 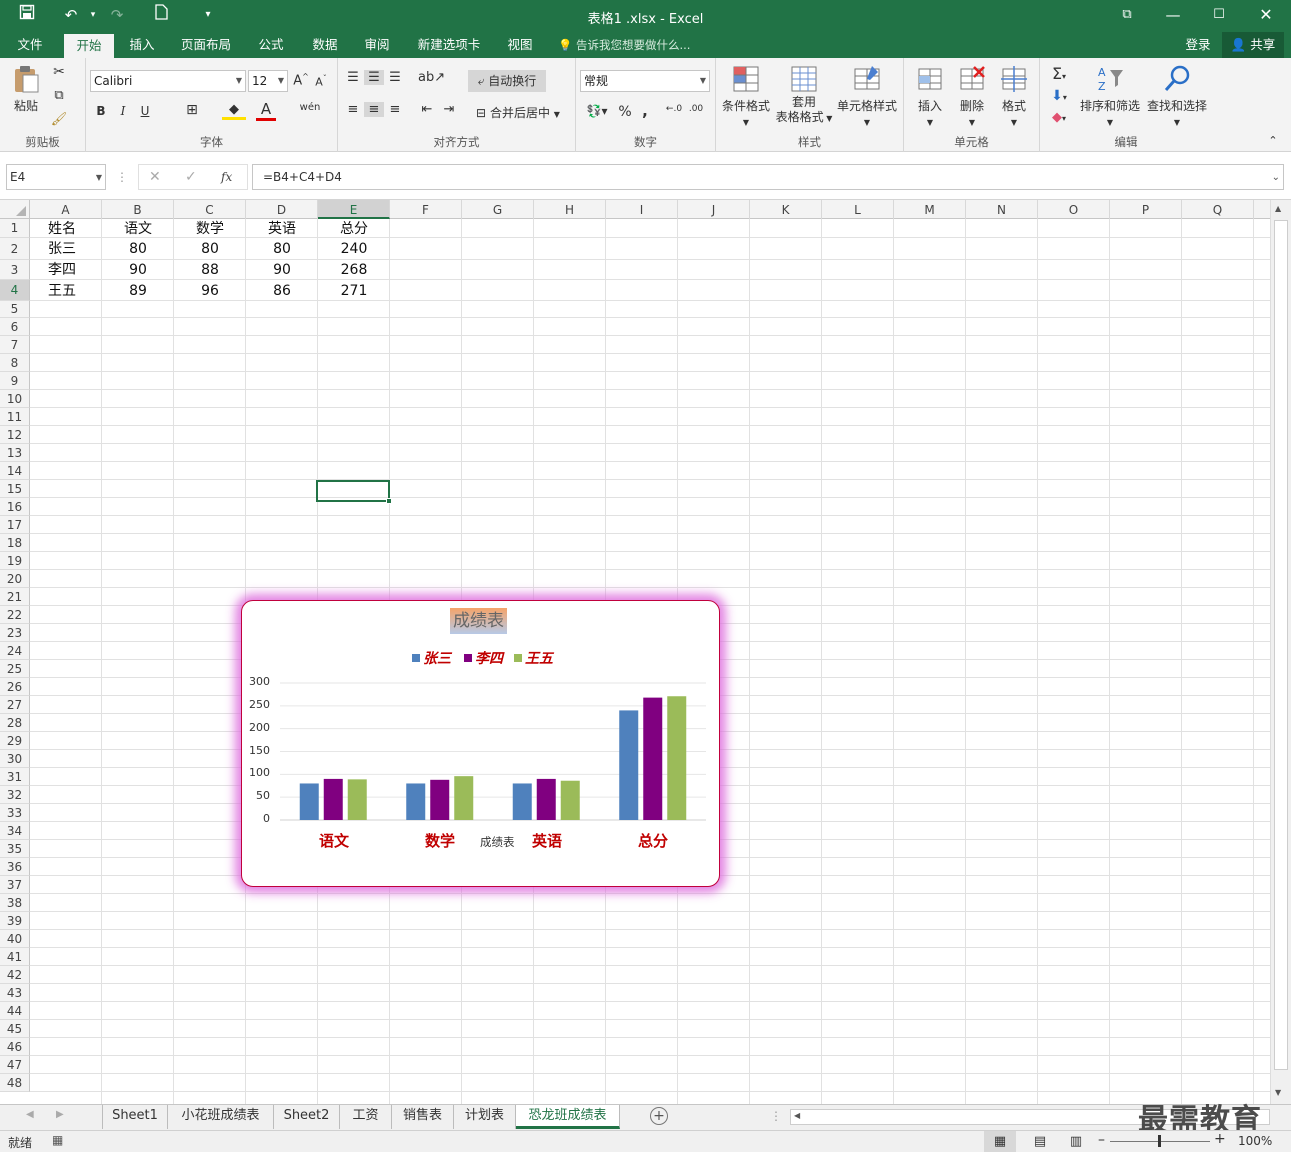 I want to click on row-header-38: 38, so click(x=15, y=903).